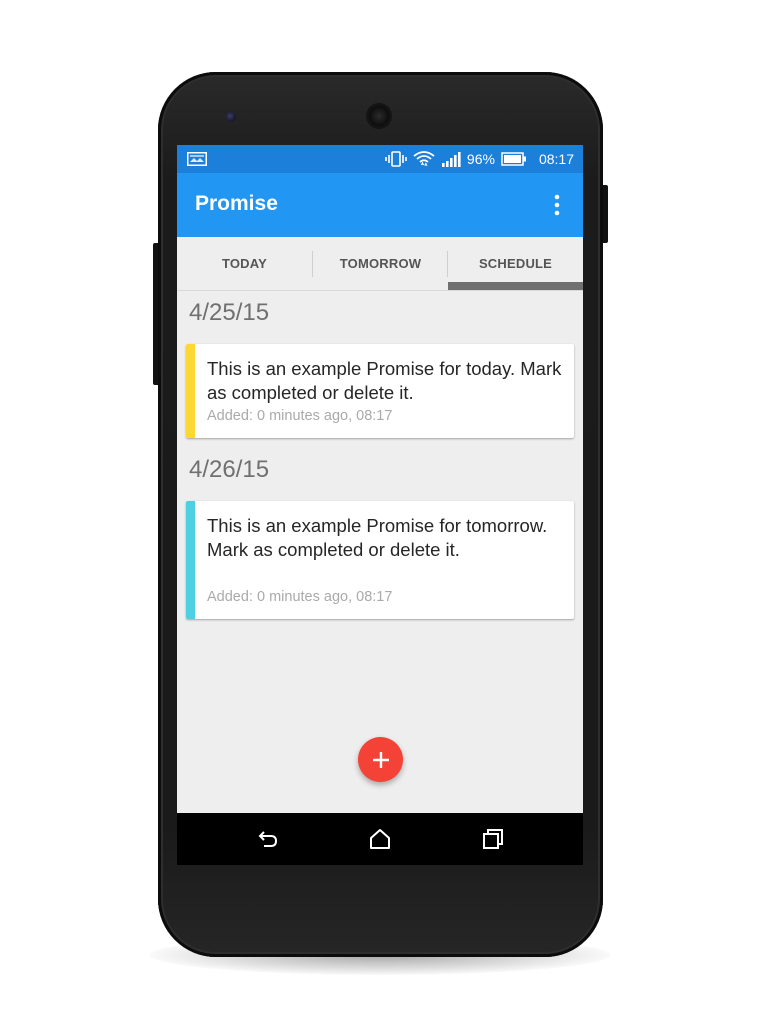 The height and width of the screenshot is (1024, 768). I want to click on app-bar: Promise, so click(380, 205).